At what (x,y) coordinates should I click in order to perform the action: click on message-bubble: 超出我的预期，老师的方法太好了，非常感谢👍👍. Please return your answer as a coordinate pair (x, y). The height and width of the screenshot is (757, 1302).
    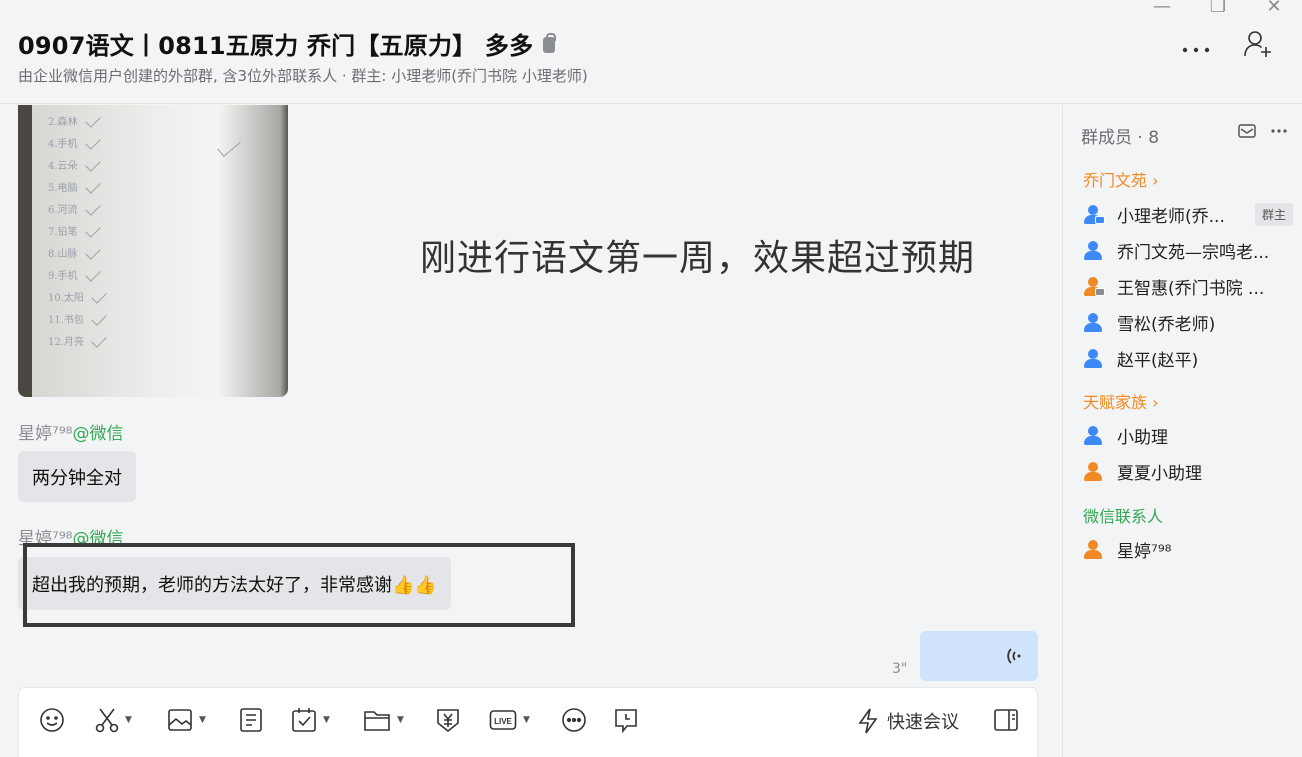
    Looking at the image, I should click on (234, 583).